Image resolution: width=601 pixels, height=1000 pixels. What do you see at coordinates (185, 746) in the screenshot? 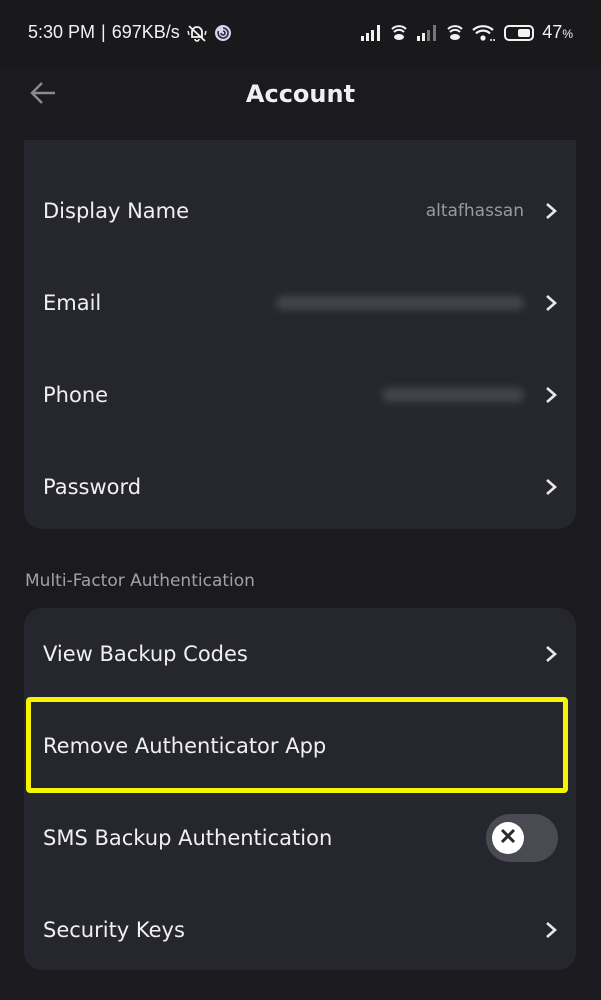
I see `remove-authenticator-app-label: Remove Authenticator App` at bounding box center [185, 746].